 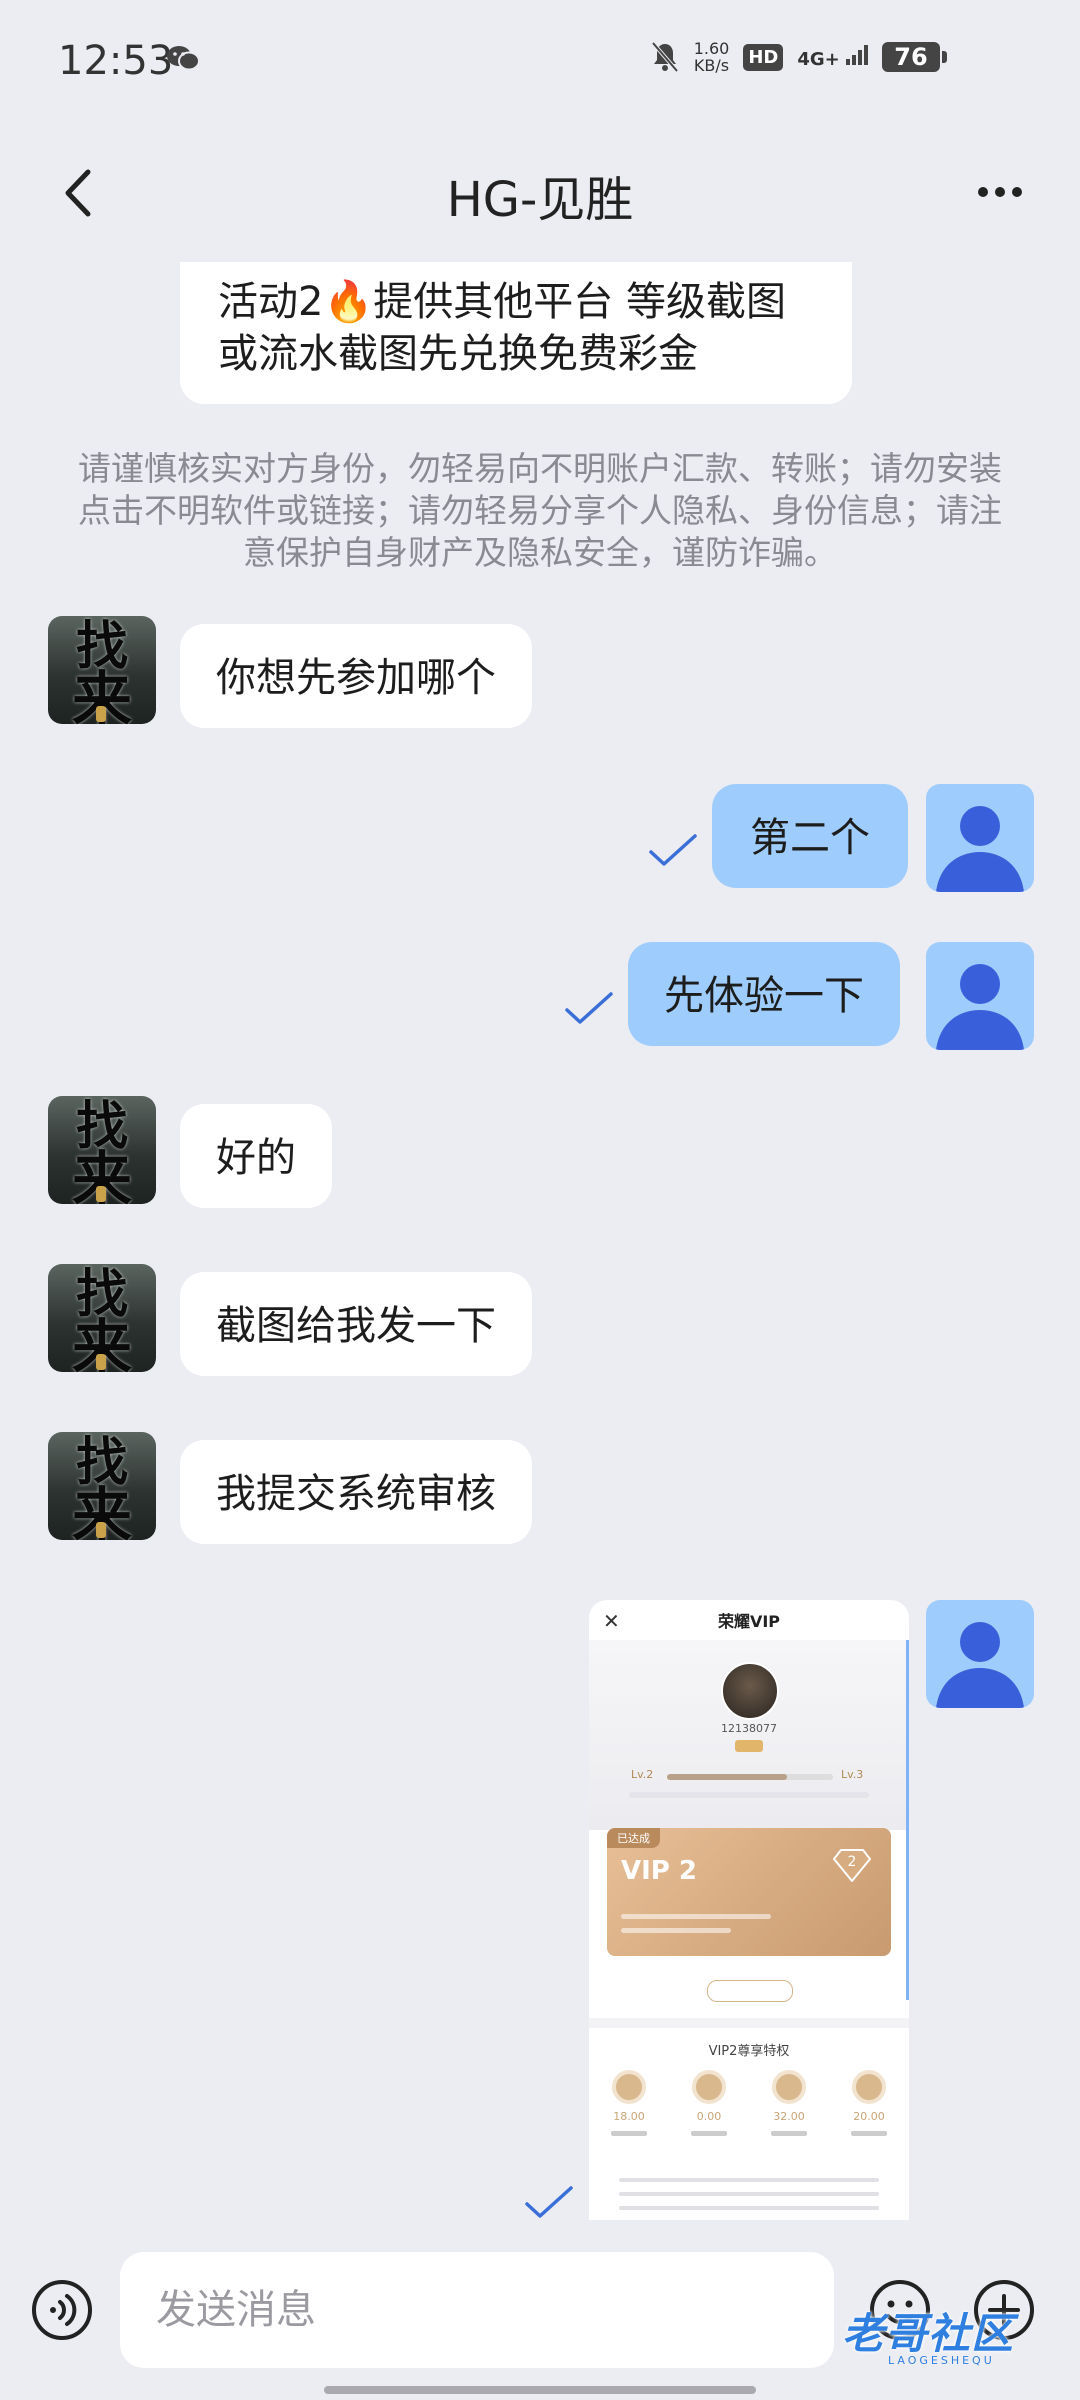 What do you see at coordinates (356, 1324) in the screenshot?
I see `message-bubble-incoming: 截图给我发一下` at bounding box center [356, 1324].